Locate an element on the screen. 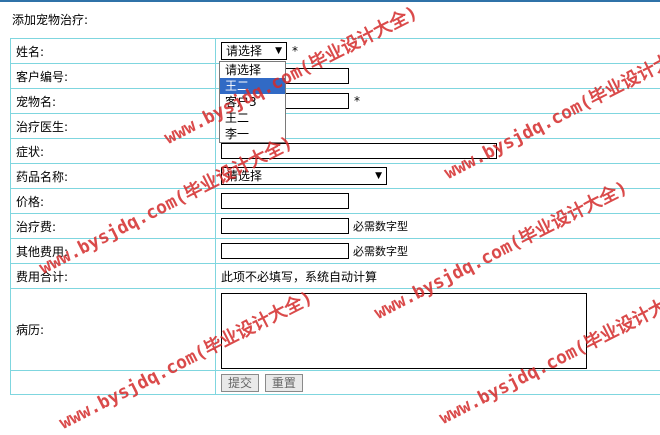 The width and height of the screenshot is (660, 435). row-total: 费用合计: 此项不必填写，系统自动计算 is located at coordinates (335, 276).